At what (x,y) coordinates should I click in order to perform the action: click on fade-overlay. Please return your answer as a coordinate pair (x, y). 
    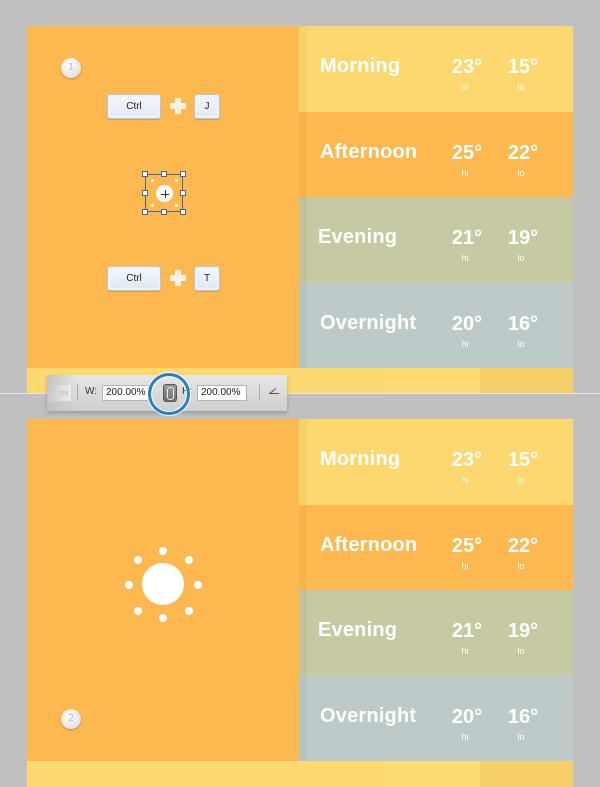
    Looking at the image, I should click on (62, 393).